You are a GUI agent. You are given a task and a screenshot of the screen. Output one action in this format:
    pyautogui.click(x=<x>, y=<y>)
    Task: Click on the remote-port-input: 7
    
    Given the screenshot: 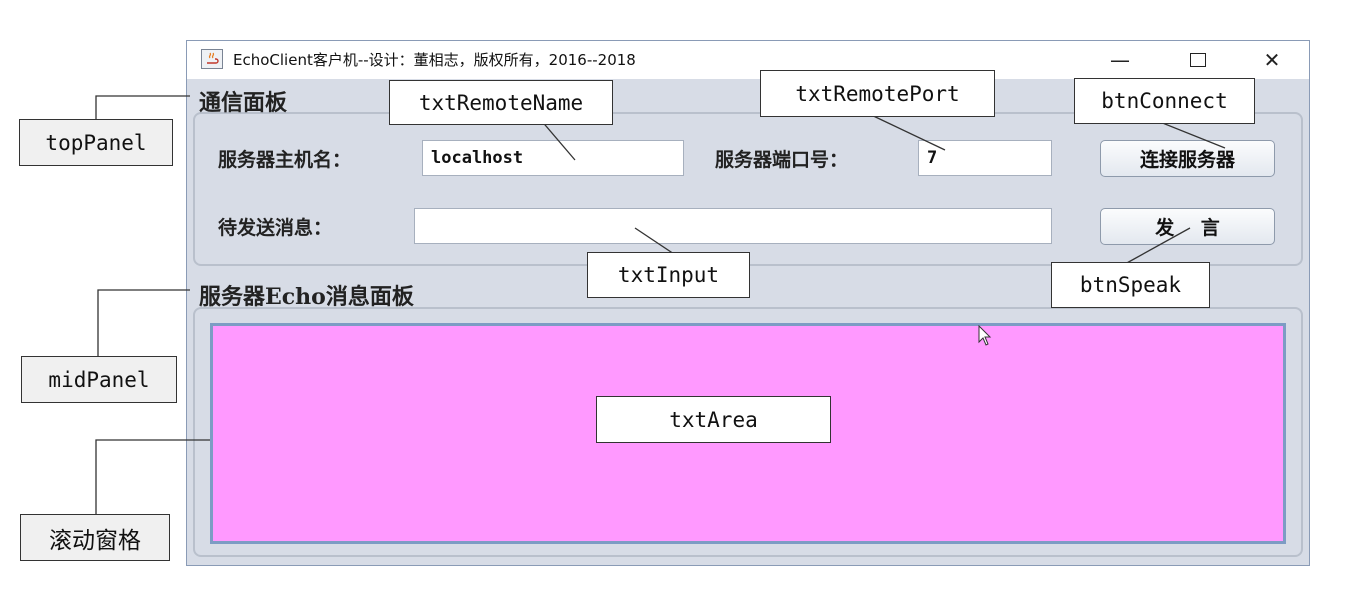 What is the action you would take?
    pyautogui.click(x=985, y=158)
    